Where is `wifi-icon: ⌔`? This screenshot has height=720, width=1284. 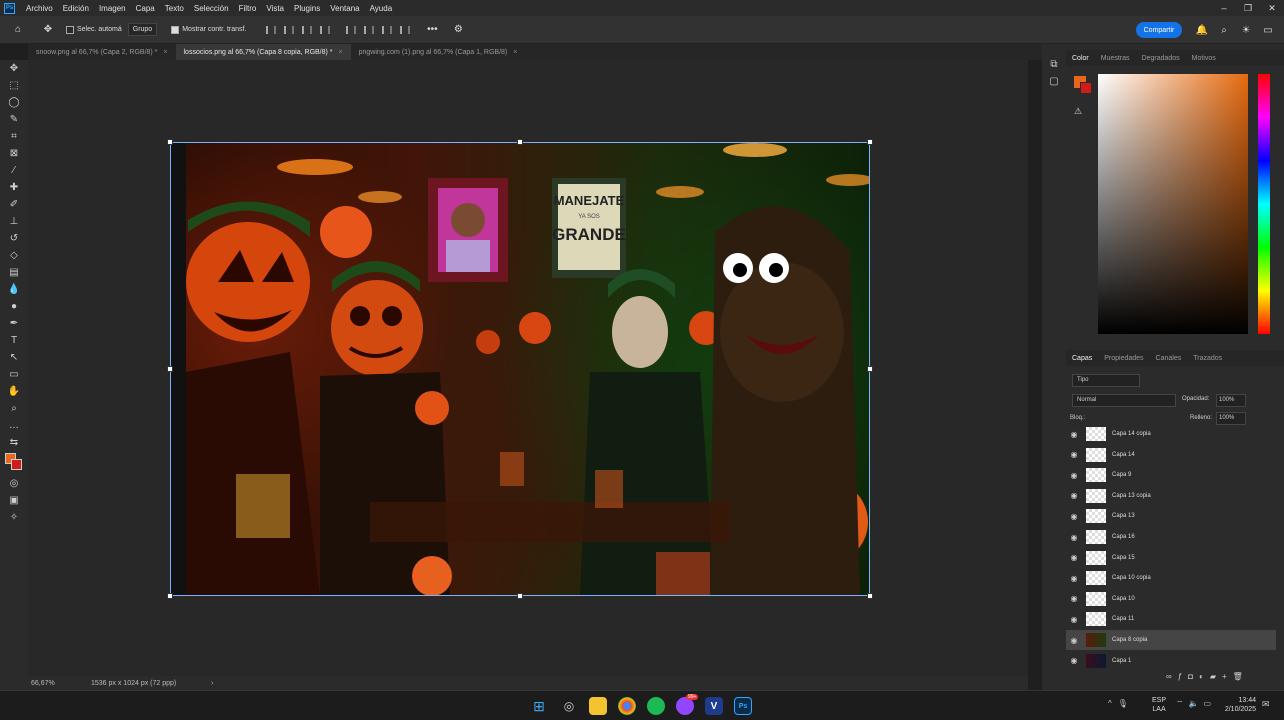 wifi-icon: ⌔ is located at coordinates (1182, 703).